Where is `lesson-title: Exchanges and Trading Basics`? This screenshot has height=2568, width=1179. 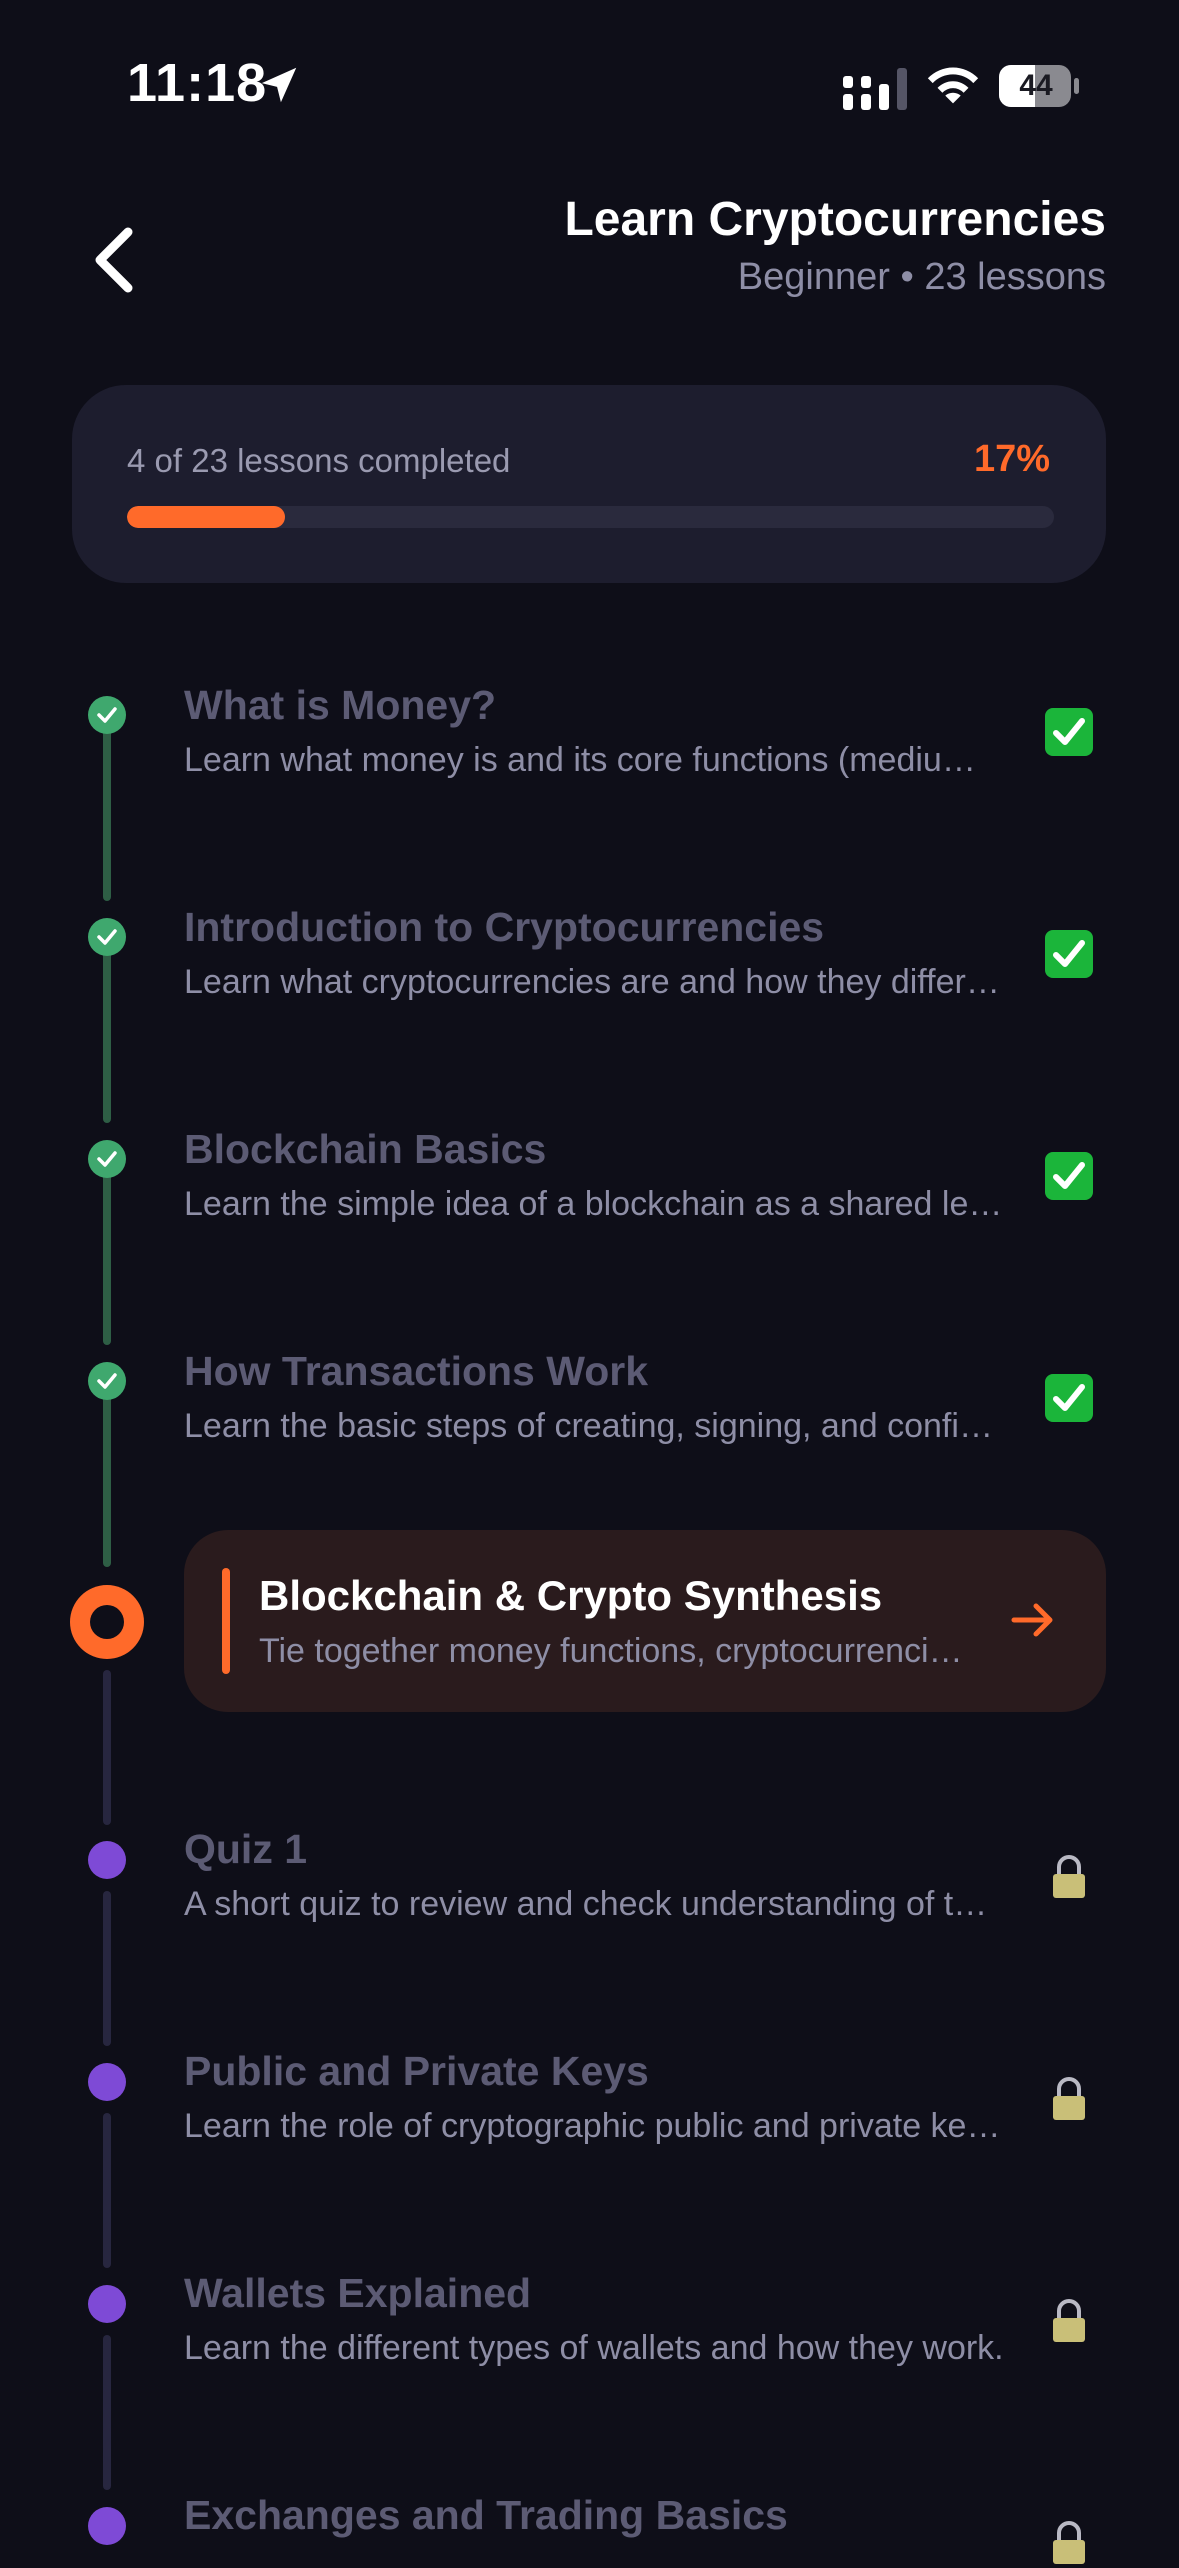 lesson-title: Exchanges and Trading Basics is located at coordinates (486, 2515).